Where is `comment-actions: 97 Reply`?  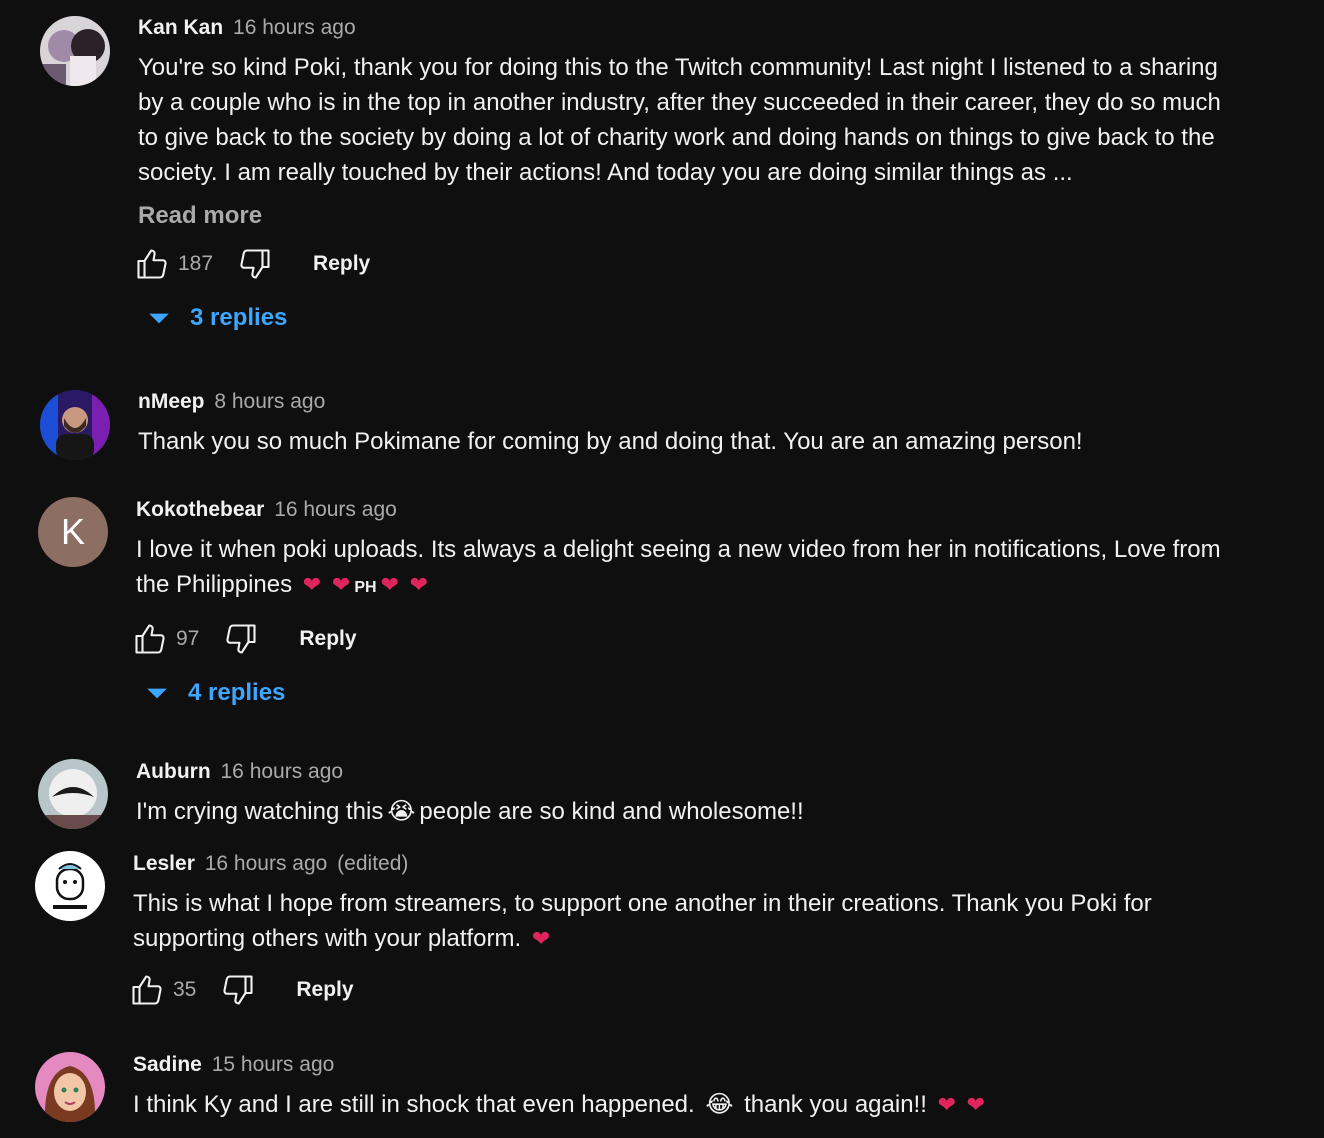
comment-actions: 97 Reply is located at coordinates (688, 639).